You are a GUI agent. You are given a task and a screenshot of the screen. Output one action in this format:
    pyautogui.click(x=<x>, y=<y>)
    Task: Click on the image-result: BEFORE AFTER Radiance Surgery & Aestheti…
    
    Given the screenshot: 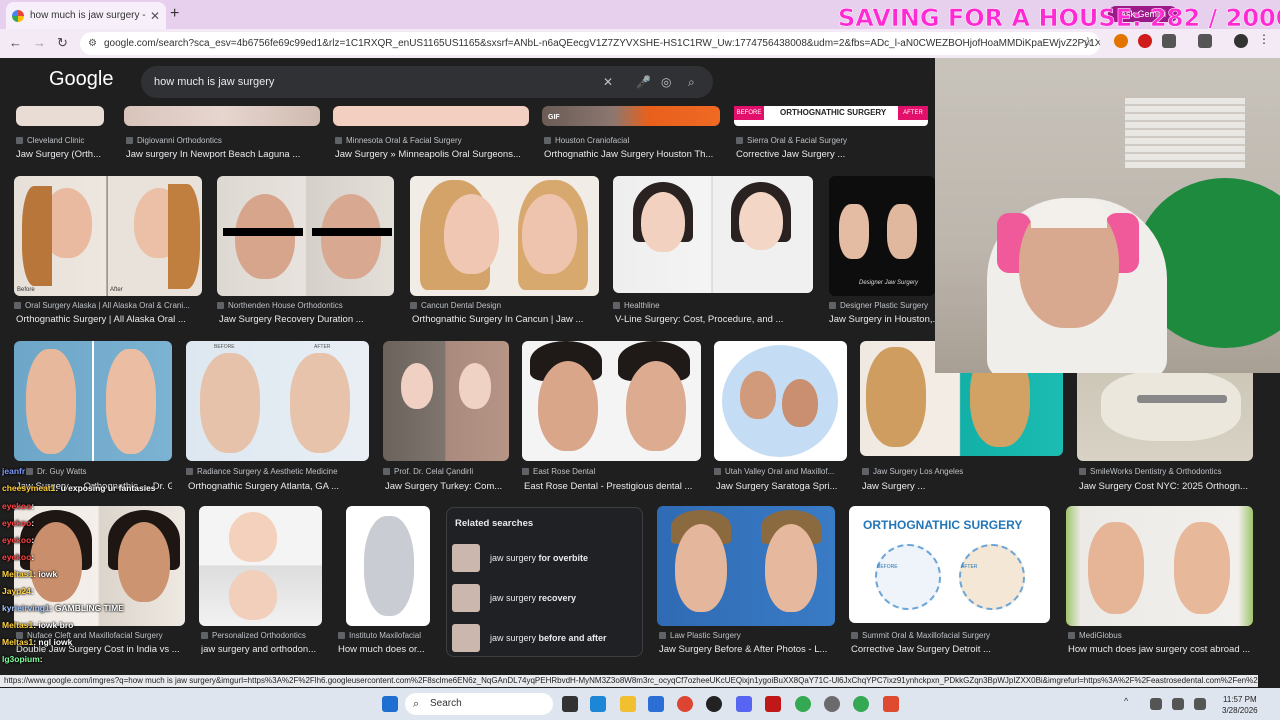 What is the action you would take?
    pyautogui.click(x=277, y=417)
    